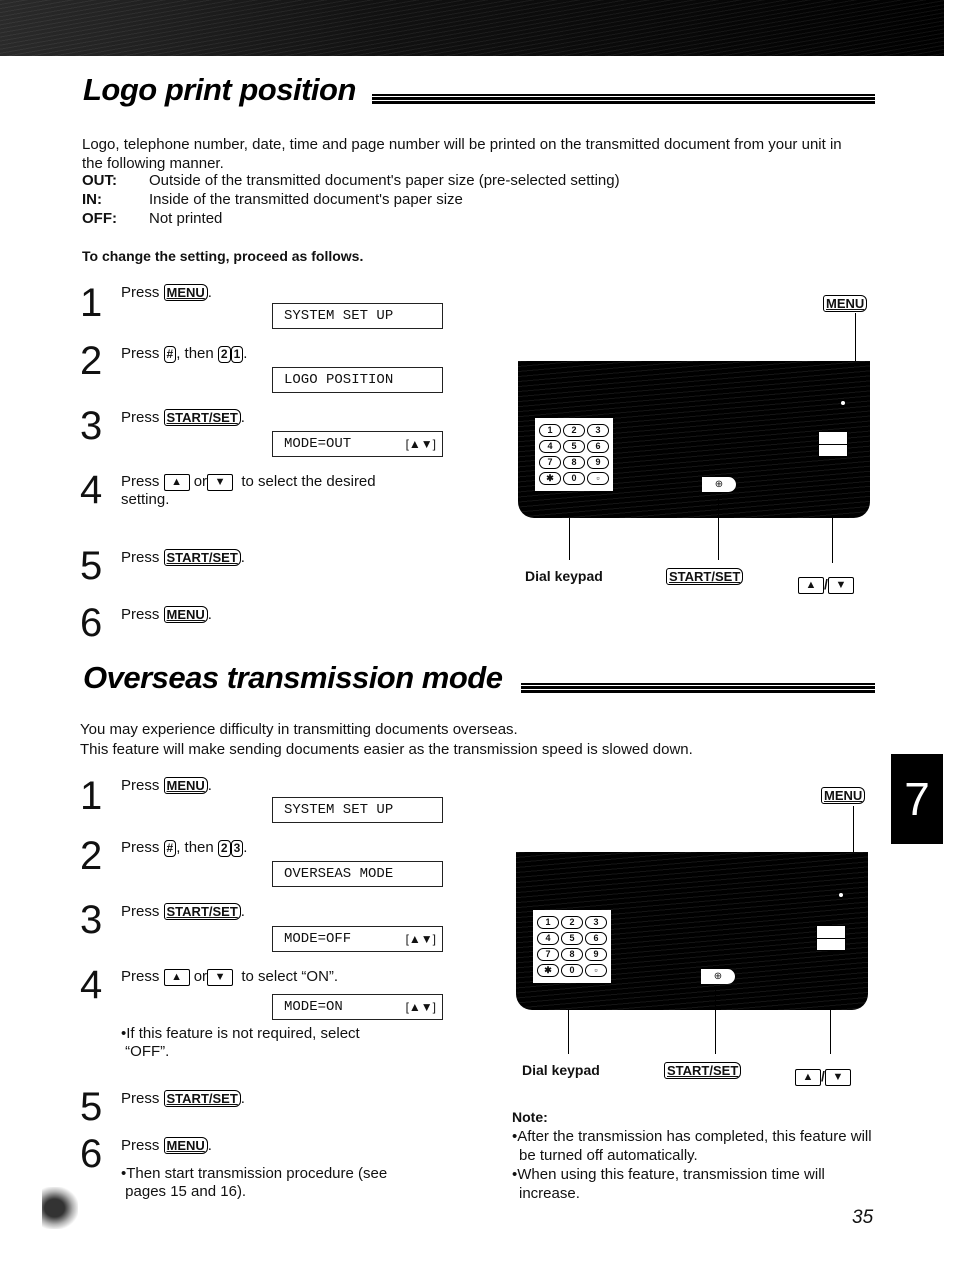  What do you see at coordinates (184, 848) in the screenshot?
I see `step-2-text: Press #, then 23.` at bounding box center [184, 848].